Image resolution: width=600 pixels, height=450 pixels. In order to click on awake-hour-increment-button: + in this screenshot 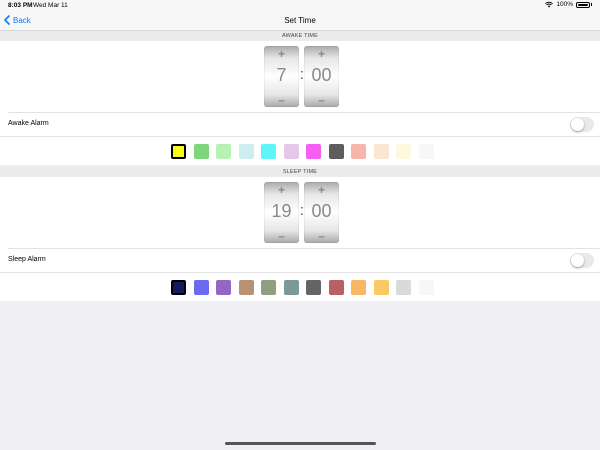, I will do `click(281, 54)`.